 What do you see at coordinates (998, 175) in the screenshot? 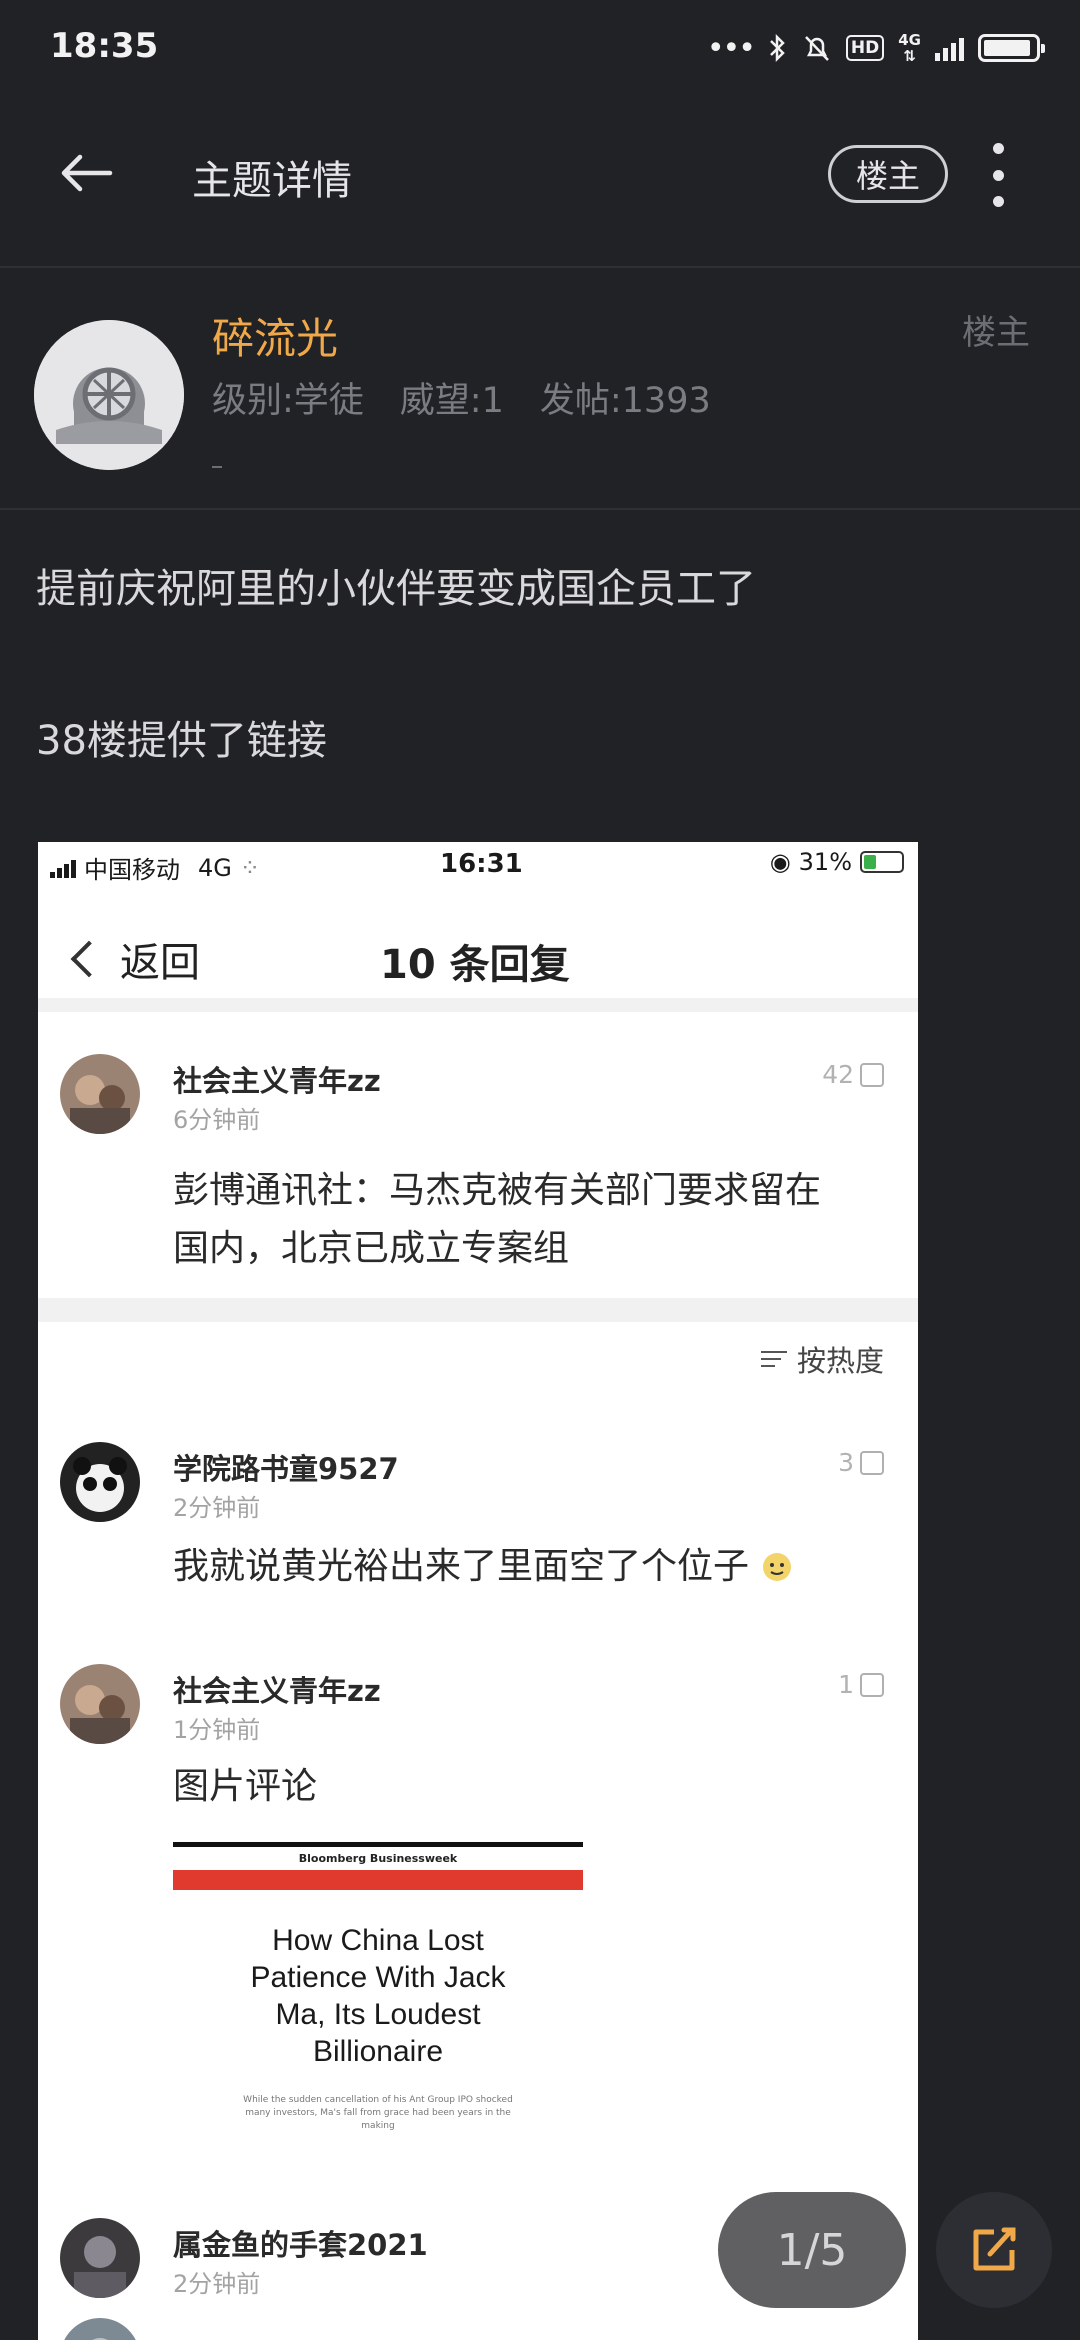
I see `more-options-button` at bounding box center [998, 175].